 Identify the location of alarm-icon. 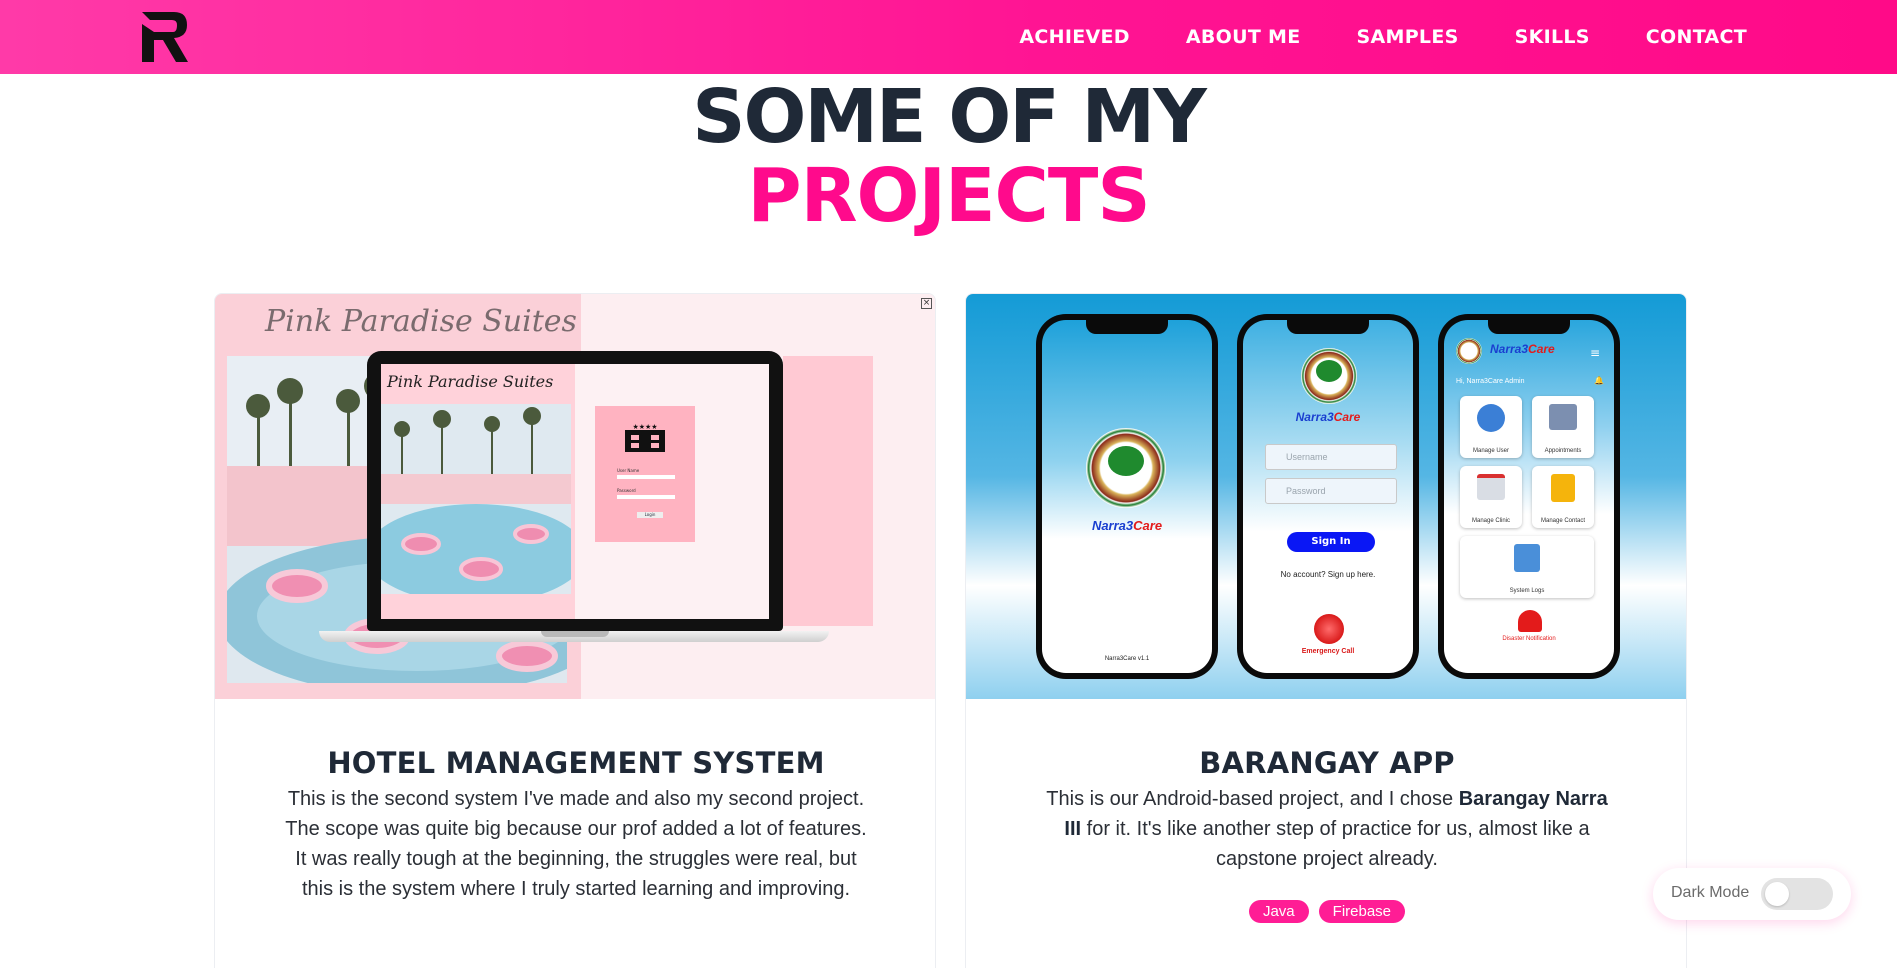
(1530, 621).